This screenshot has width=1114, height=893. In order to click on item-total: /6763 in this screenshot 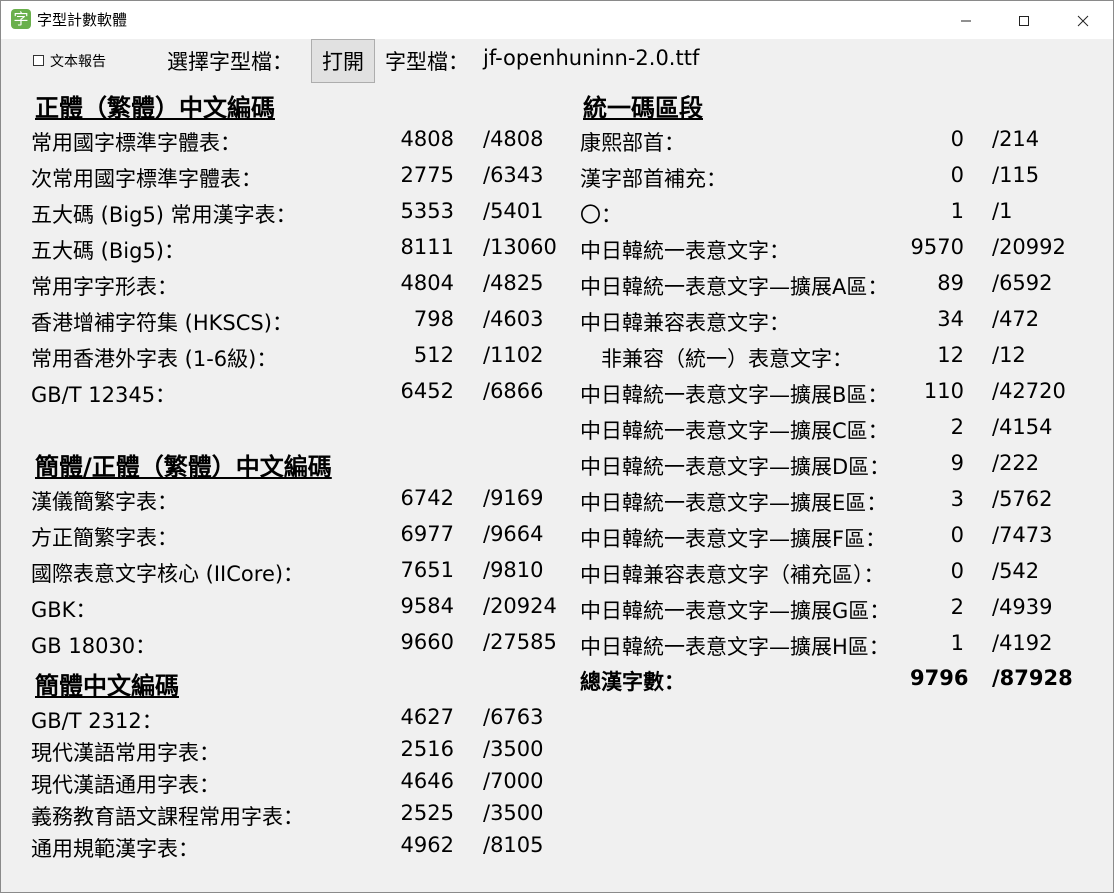, I will do `click(513, 717)`.